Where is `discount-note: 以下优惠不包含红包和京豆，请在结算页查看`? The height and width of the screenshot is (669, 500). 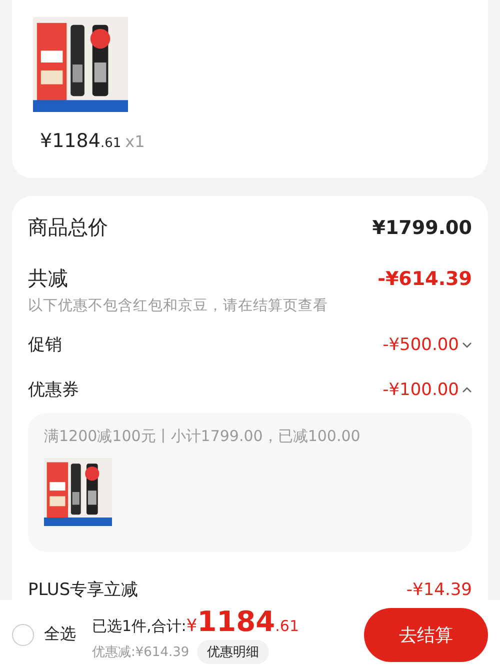 discount-note: 以下优惠不包含红包和京豆，请在结算页查看 is located at coordinates (178, 305).